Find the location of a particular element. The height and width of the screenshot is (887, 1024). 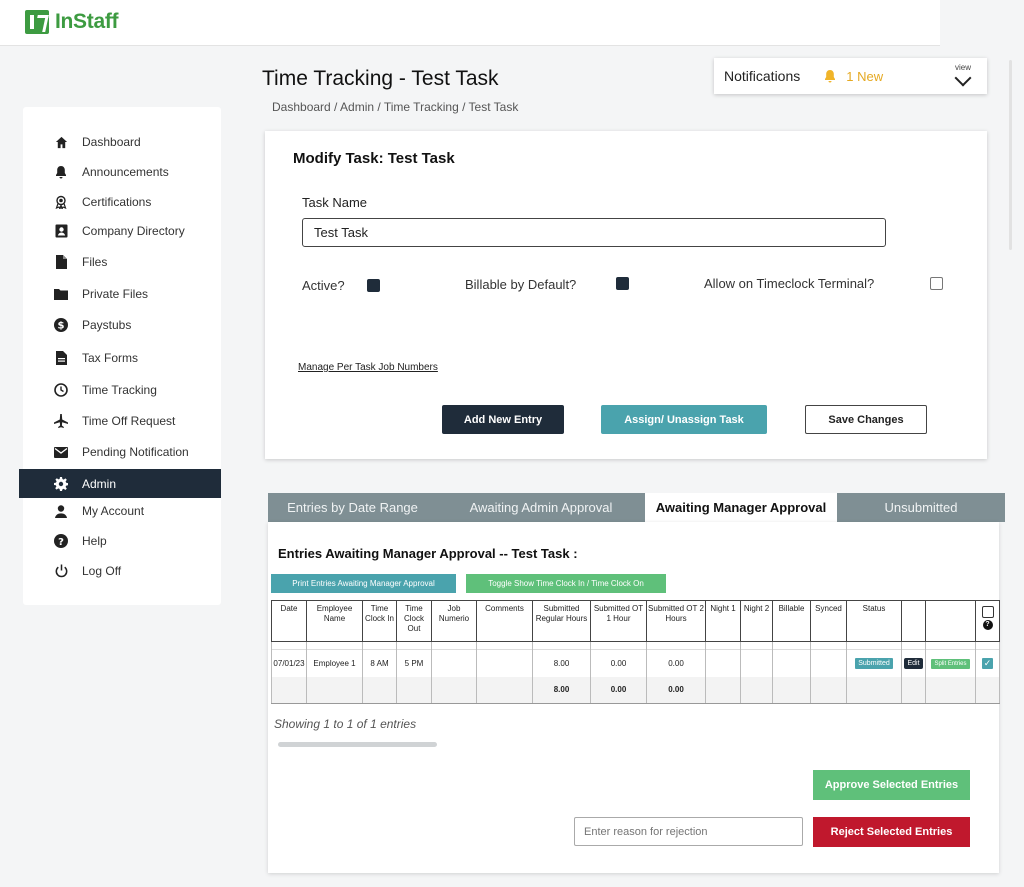

notifications-count: 1 New is located at coordinates (865, 76).